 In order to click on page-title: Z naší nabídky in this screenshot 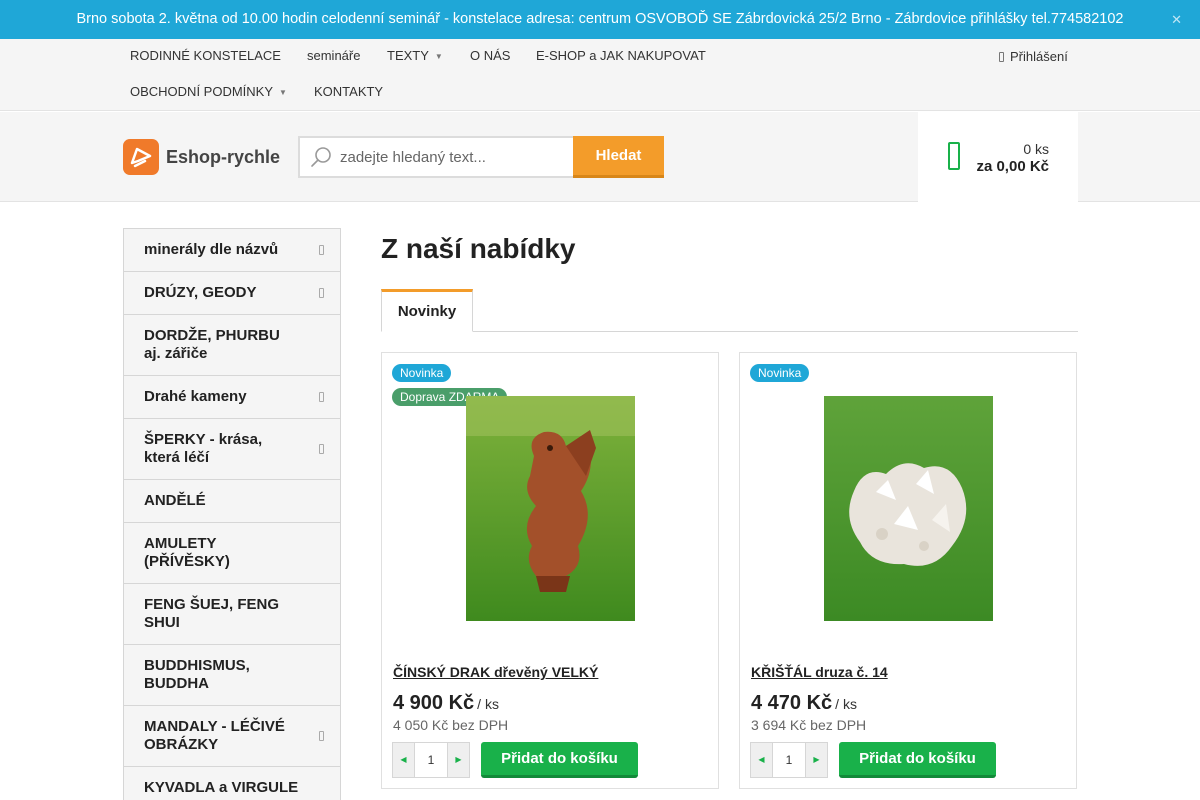, I will do `click(478, 248)`.